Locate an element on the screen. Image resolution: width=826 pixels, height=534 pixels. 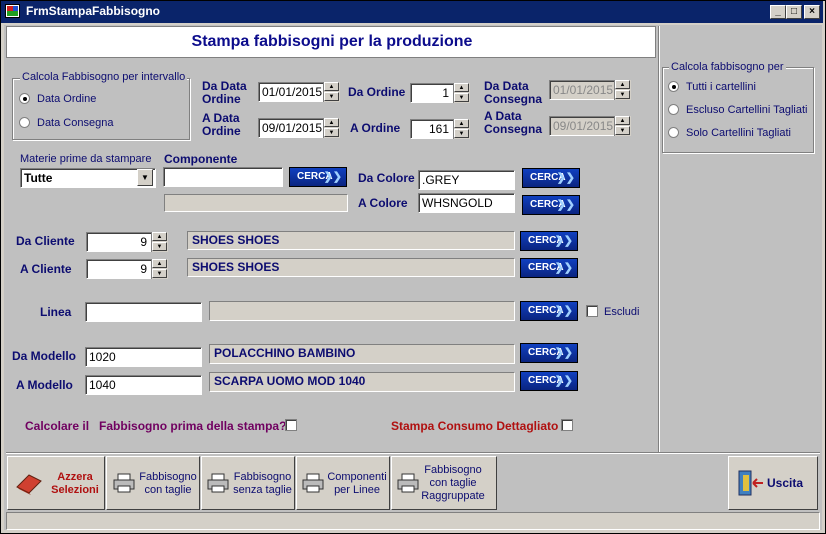
fabbisogno-con-taglie-button: Fabbisogno con taglie is located at coordinates (153, 483).